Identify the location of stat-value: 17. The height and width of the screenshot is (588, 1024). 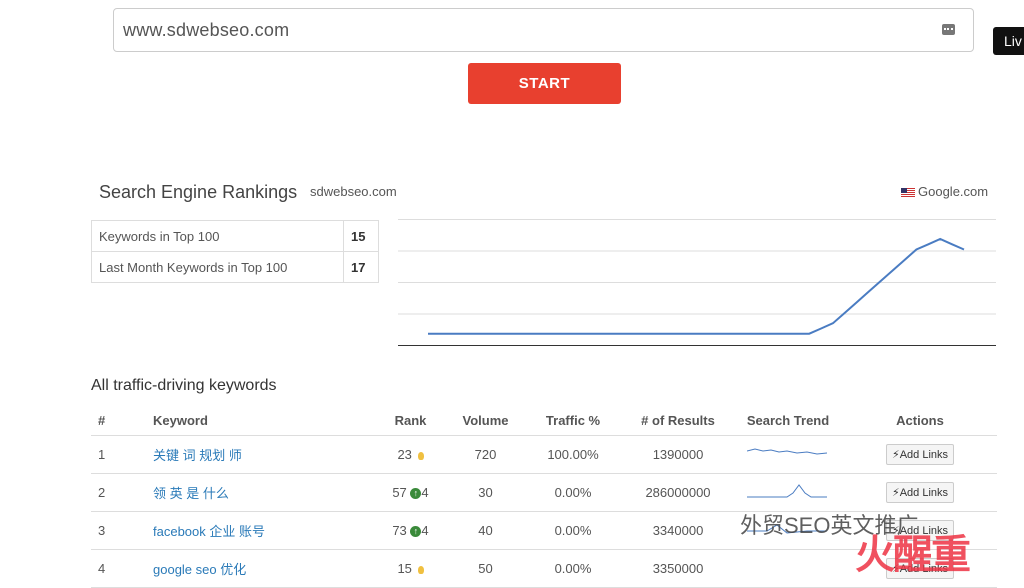
(361, 267).